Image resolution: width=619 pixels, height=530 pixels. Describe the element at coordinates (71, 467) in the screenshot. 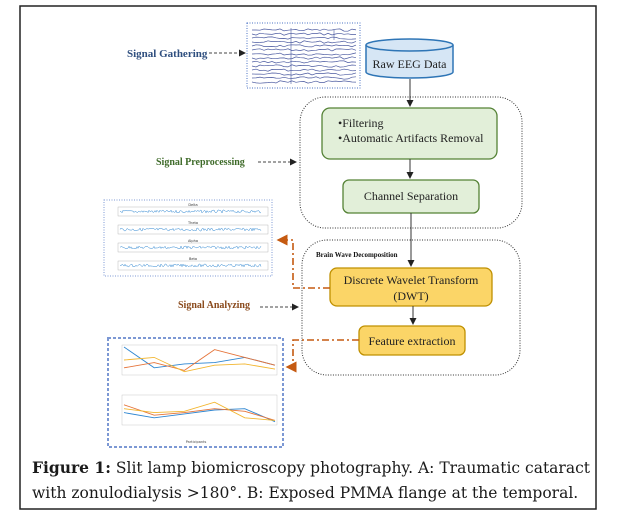

I see `caption-label: Figure 1:` at that location.